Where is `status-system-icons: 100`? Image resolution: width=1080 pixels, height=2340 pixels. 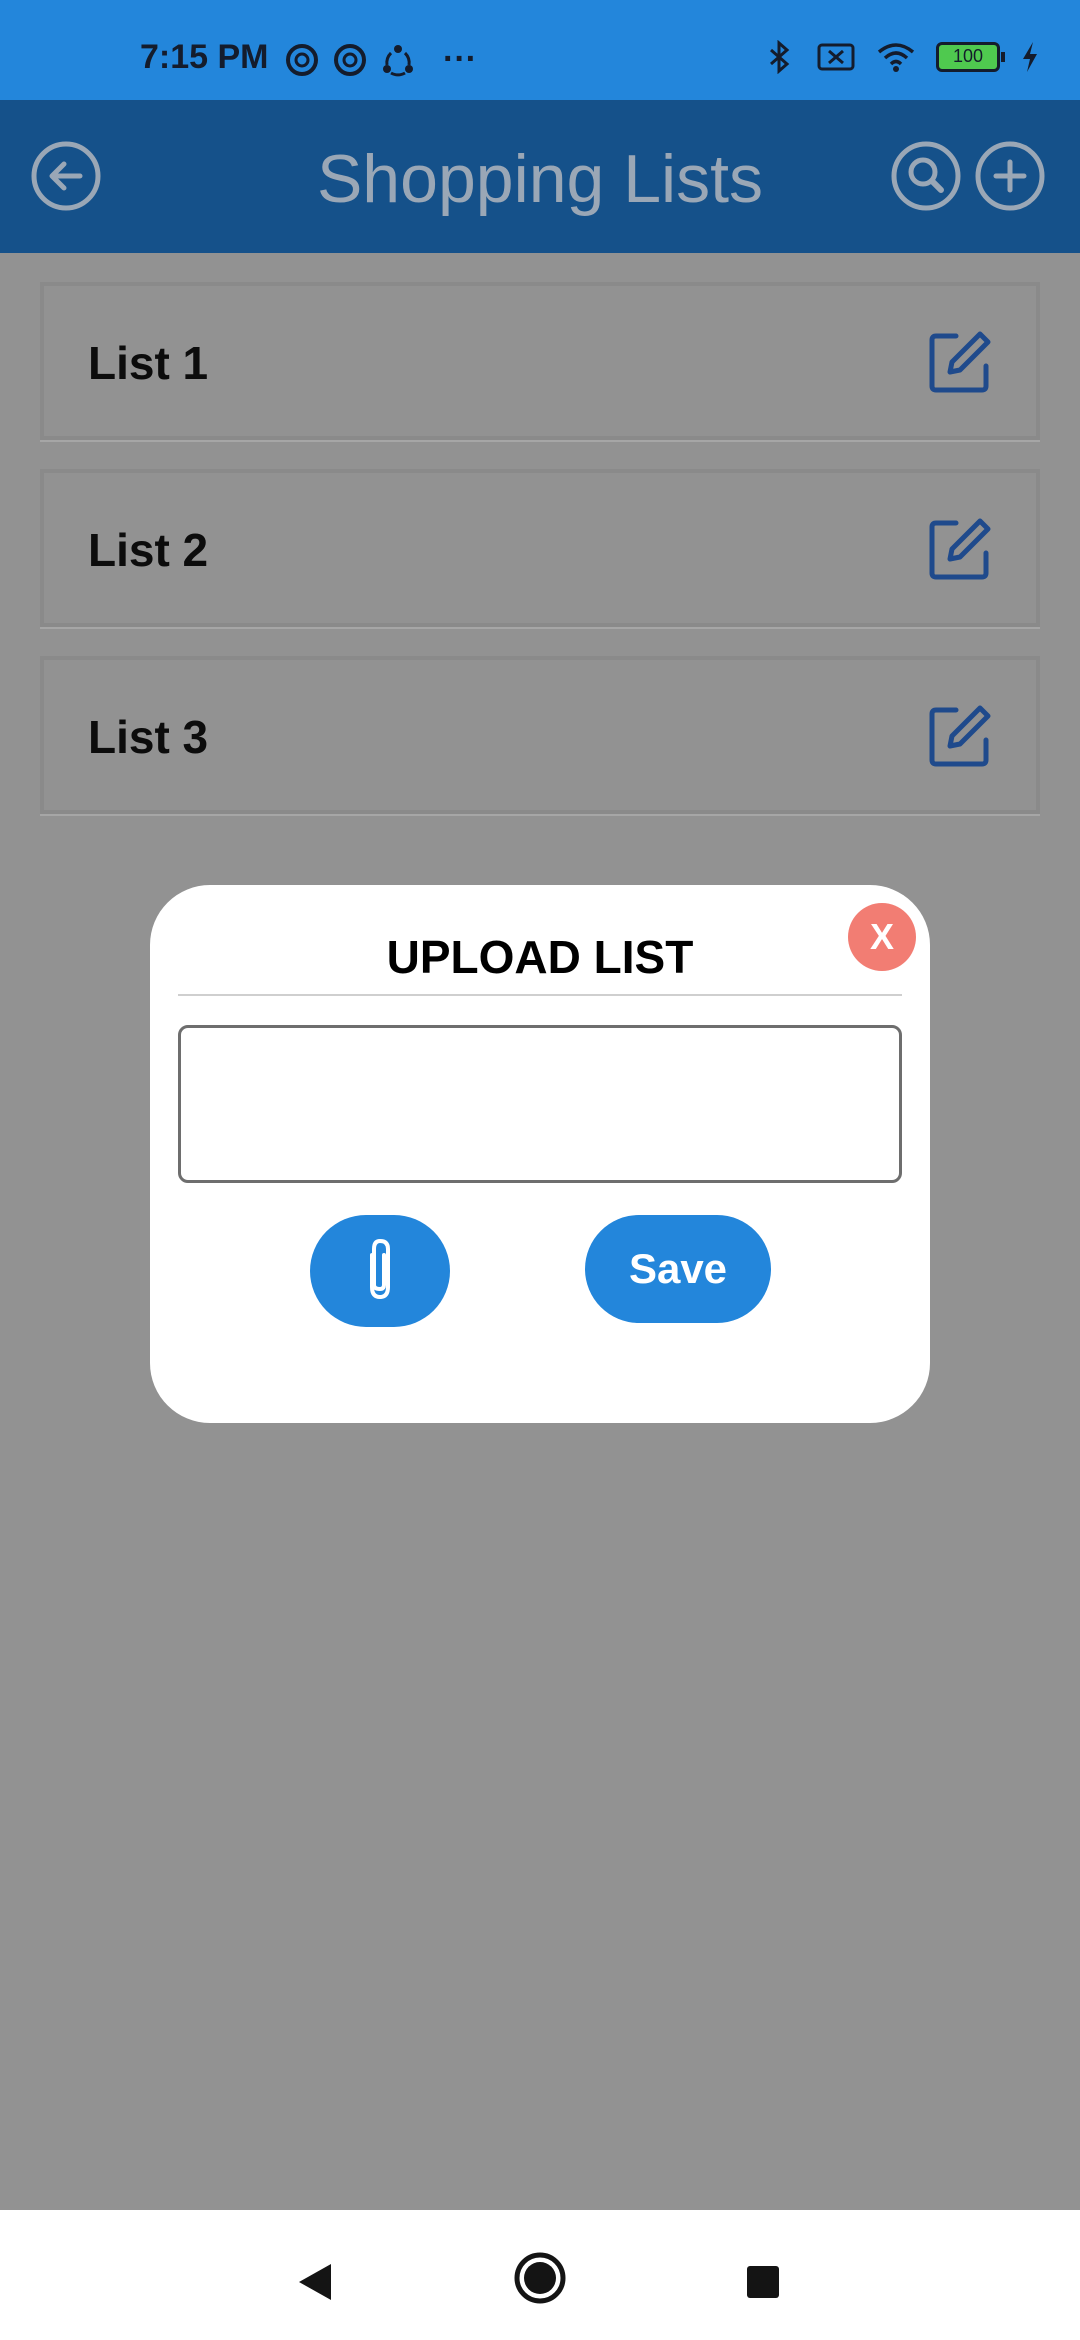 status-system-icons: 100 is located at coordinates (901, 57).